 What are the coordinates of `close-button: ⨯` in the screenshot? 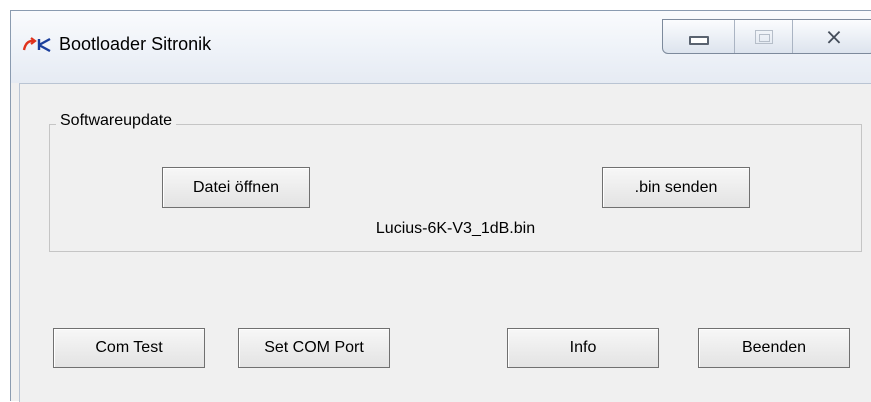 It's located at (832, 36).